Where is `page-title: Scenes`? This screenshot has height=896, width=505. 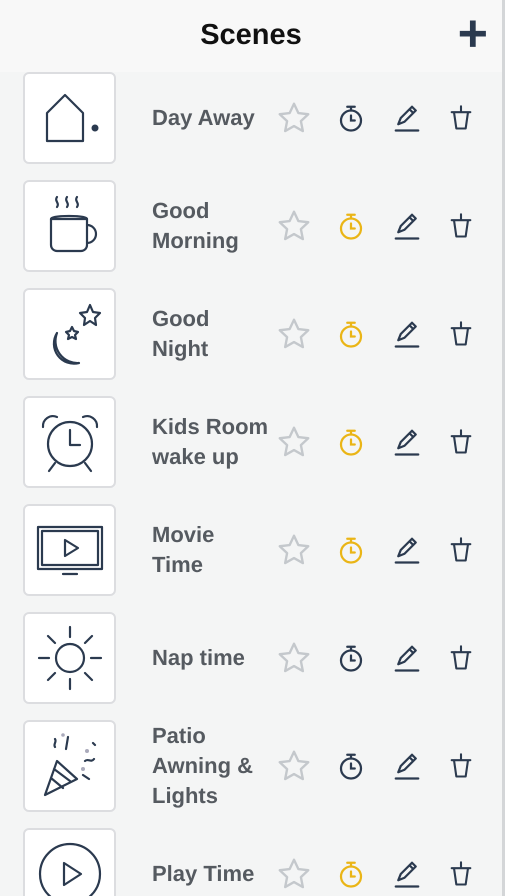
page-title: Scenes is located at coordinates (251, 36).